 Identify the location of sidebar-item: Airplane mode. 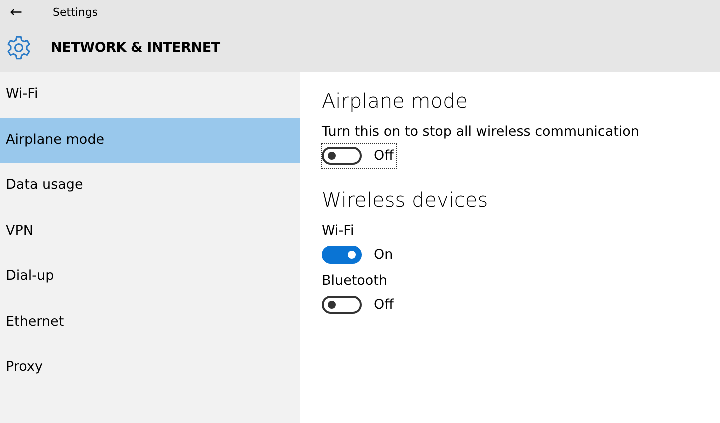
(150, 140).